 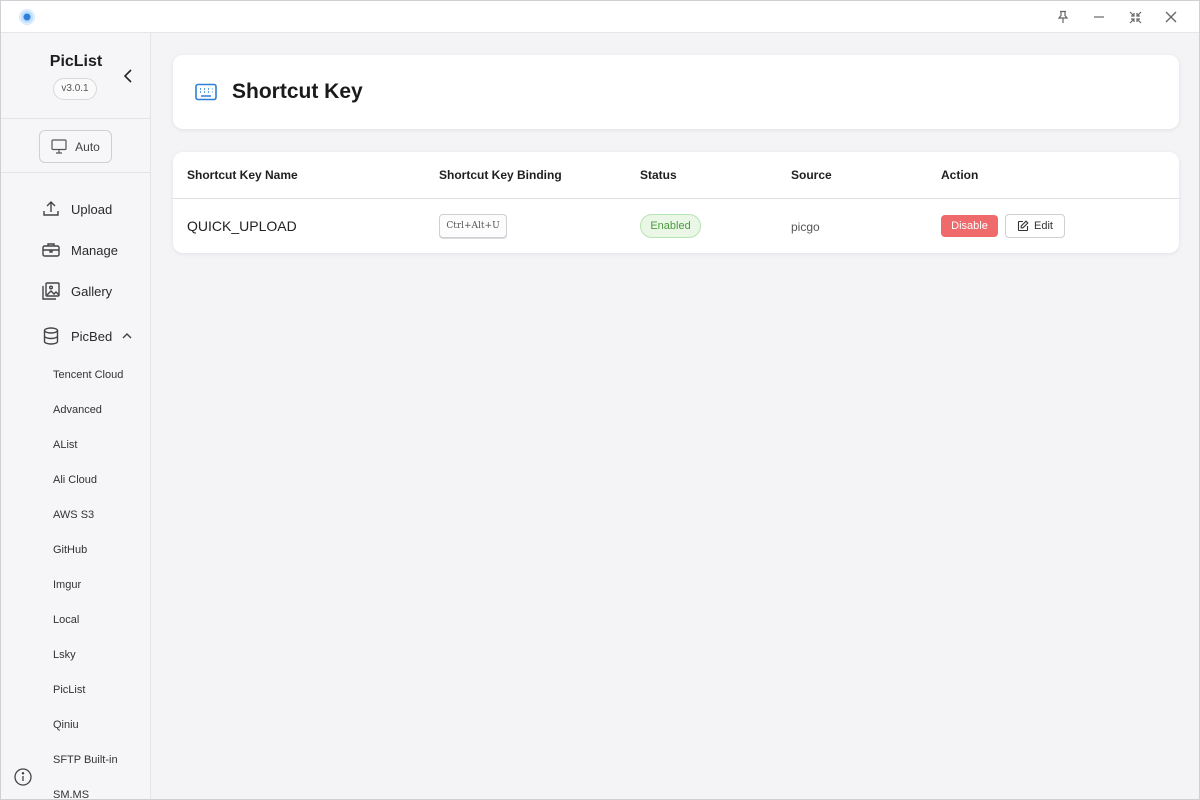 I want to click on picbed-item-lsky: Lsky, so click(x=75, y=655).